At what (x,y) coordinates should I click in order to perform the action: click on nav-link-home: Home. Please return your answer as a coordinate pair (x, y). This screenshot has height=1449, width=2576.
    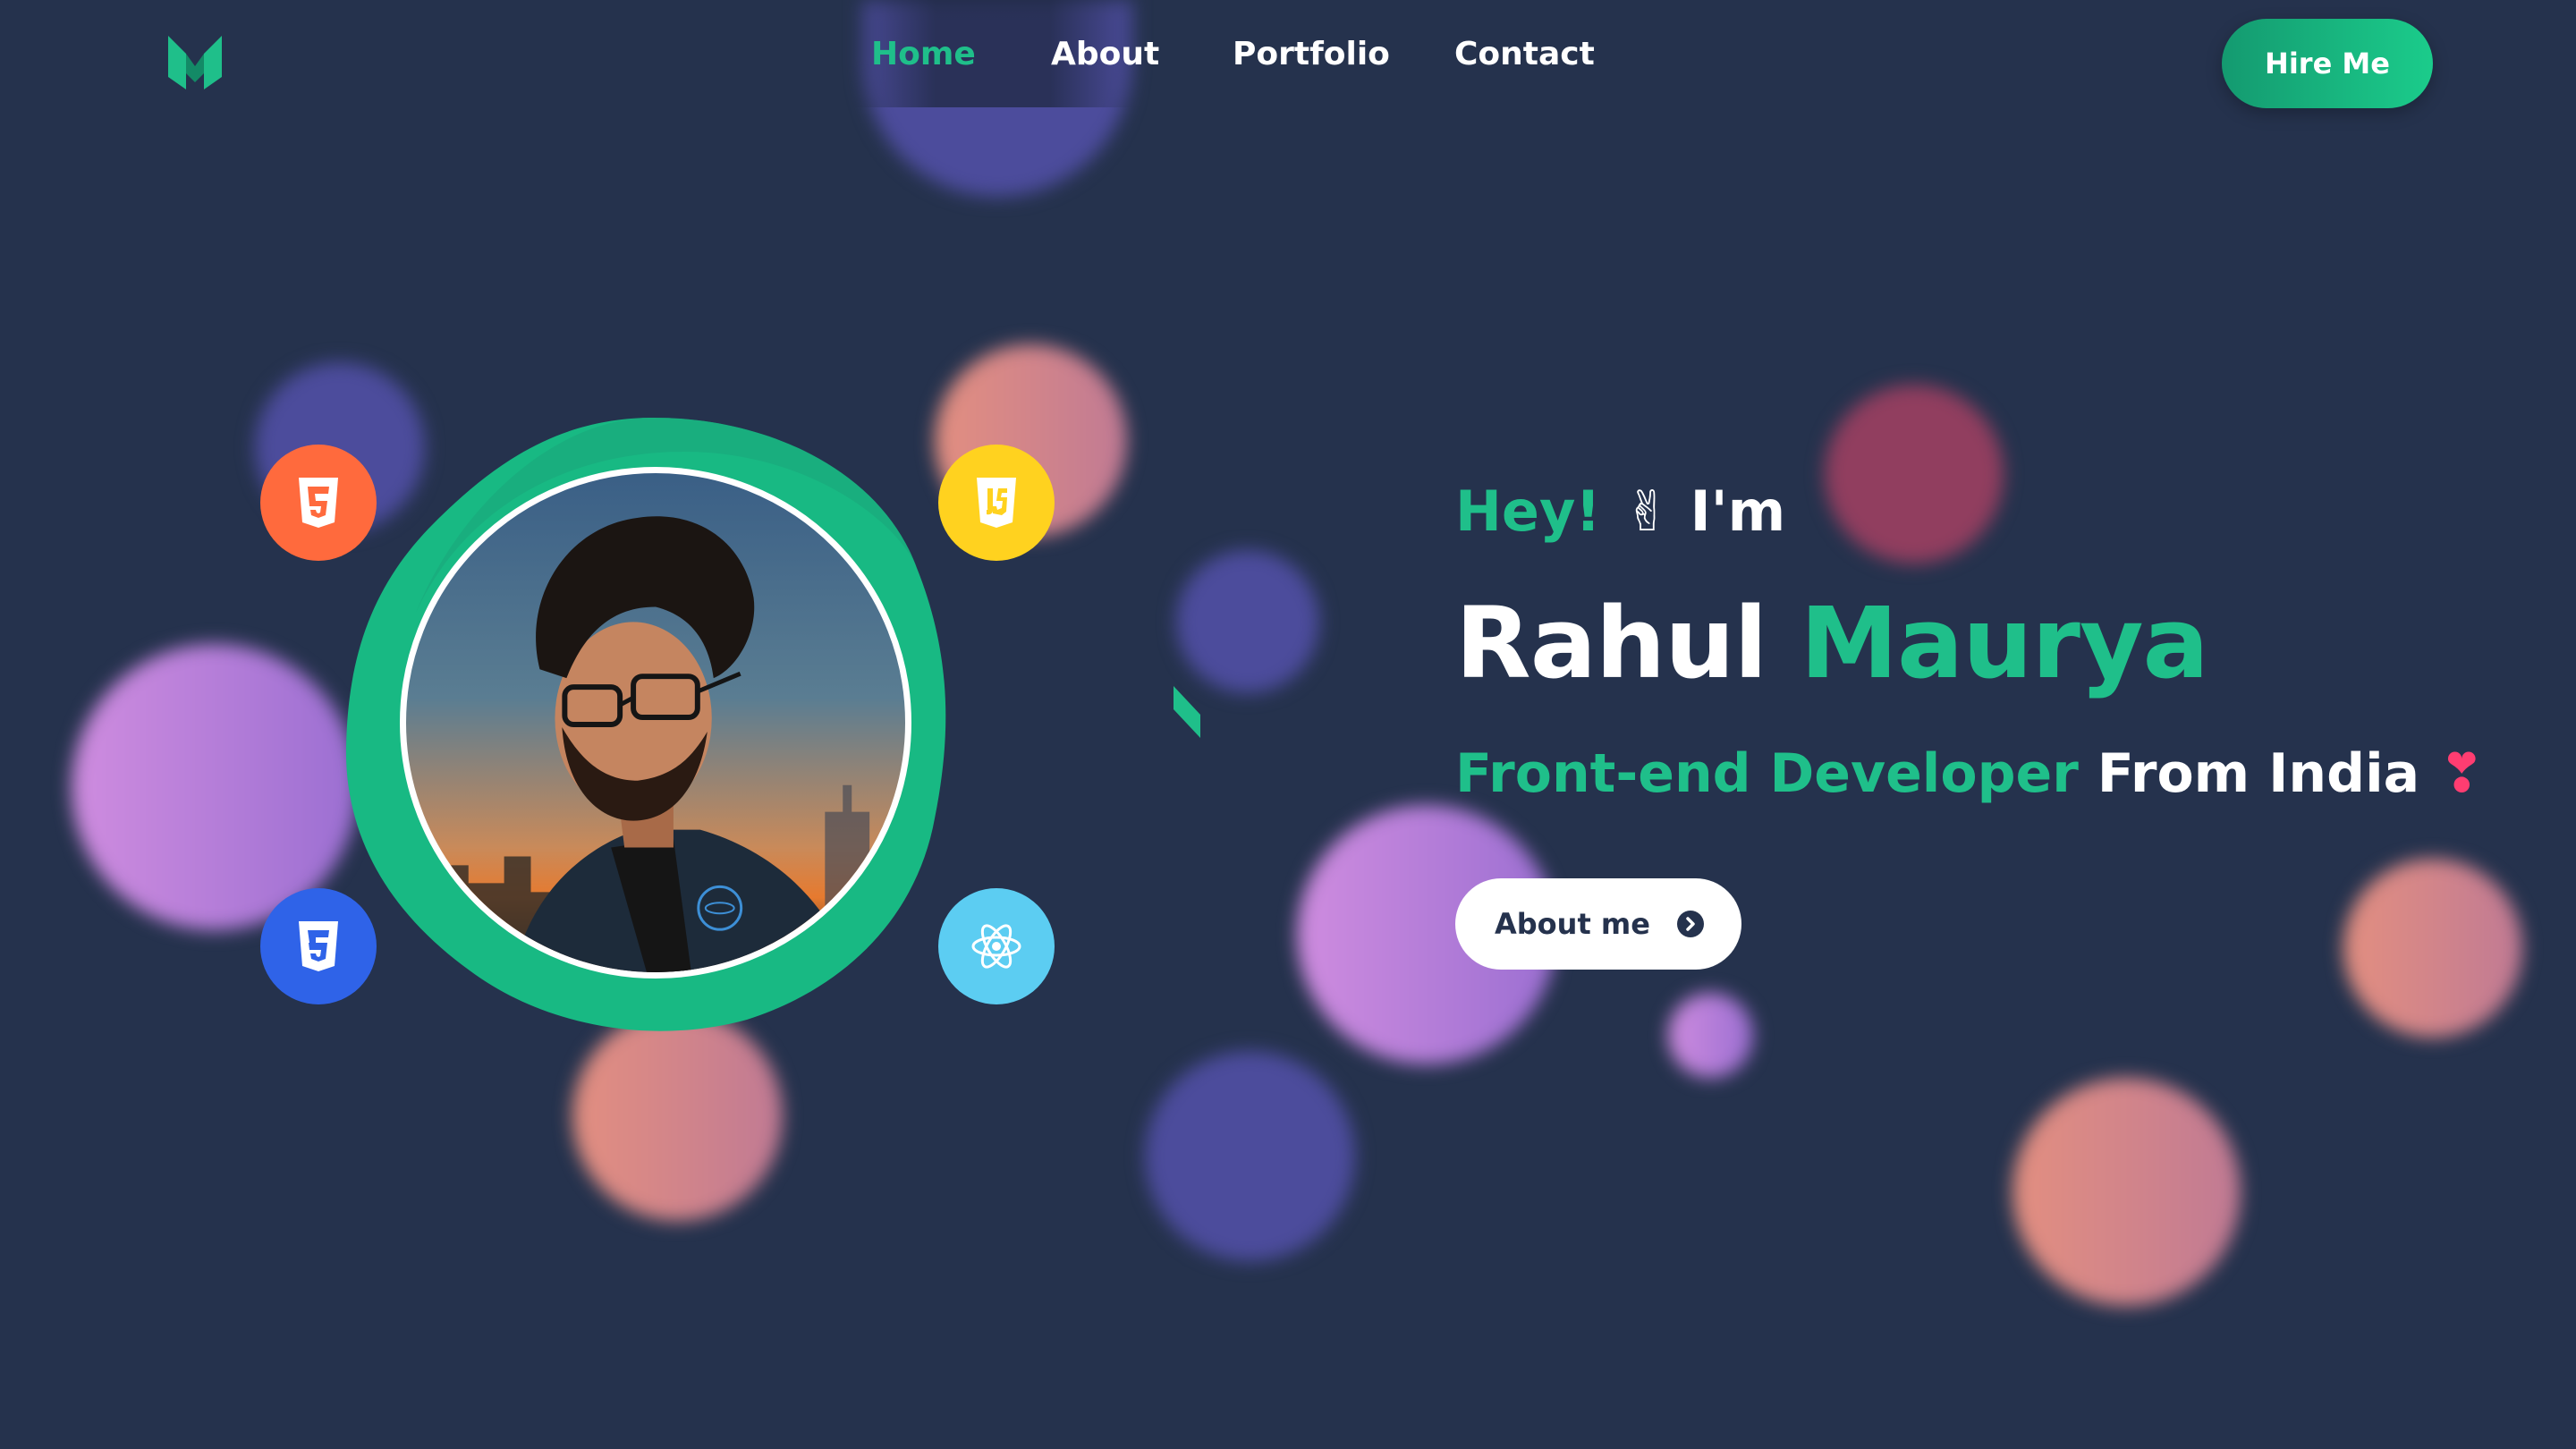
    Looking at the image, I should click on (923, 54).